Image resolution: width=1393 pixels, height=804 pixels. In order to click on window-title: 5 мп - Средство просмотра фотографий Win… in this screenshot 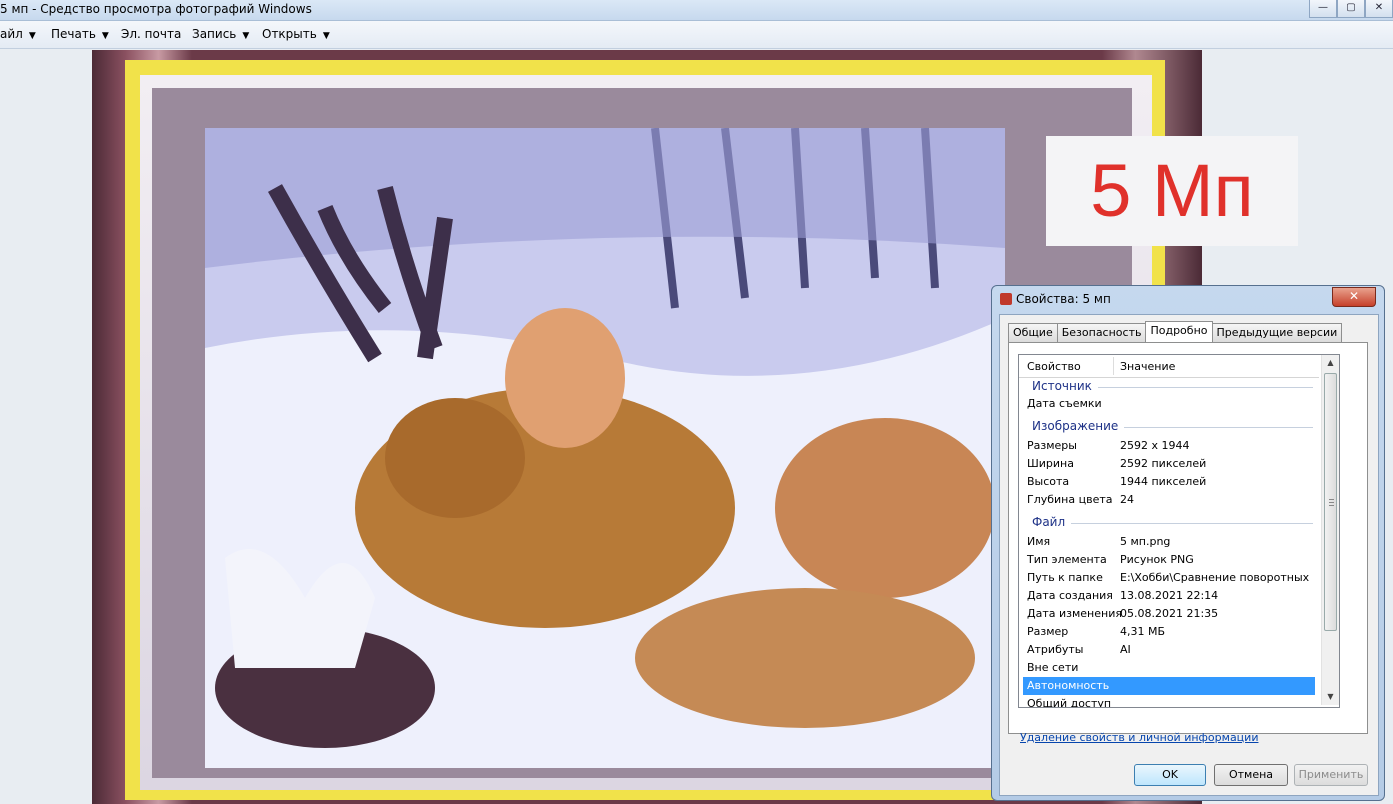, I will do `click(156, 9)`.